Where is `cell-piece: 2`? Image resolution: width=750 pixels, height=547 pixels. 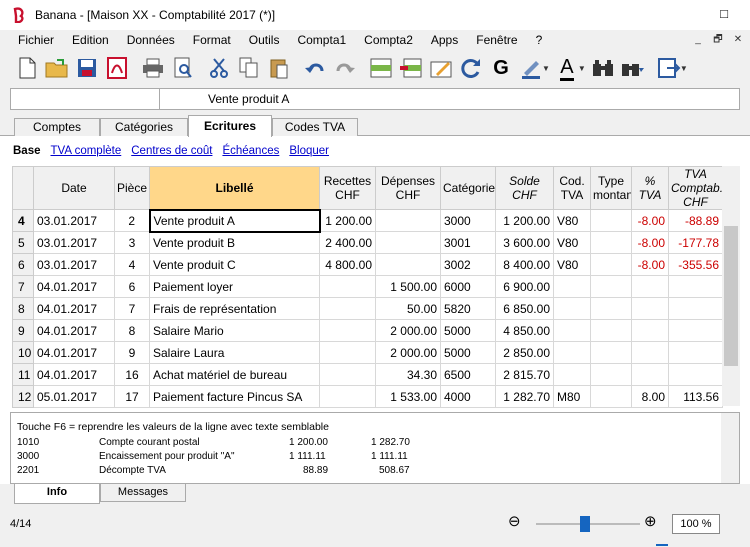
cell-piece: 2 is located at coordinates (132, 220).